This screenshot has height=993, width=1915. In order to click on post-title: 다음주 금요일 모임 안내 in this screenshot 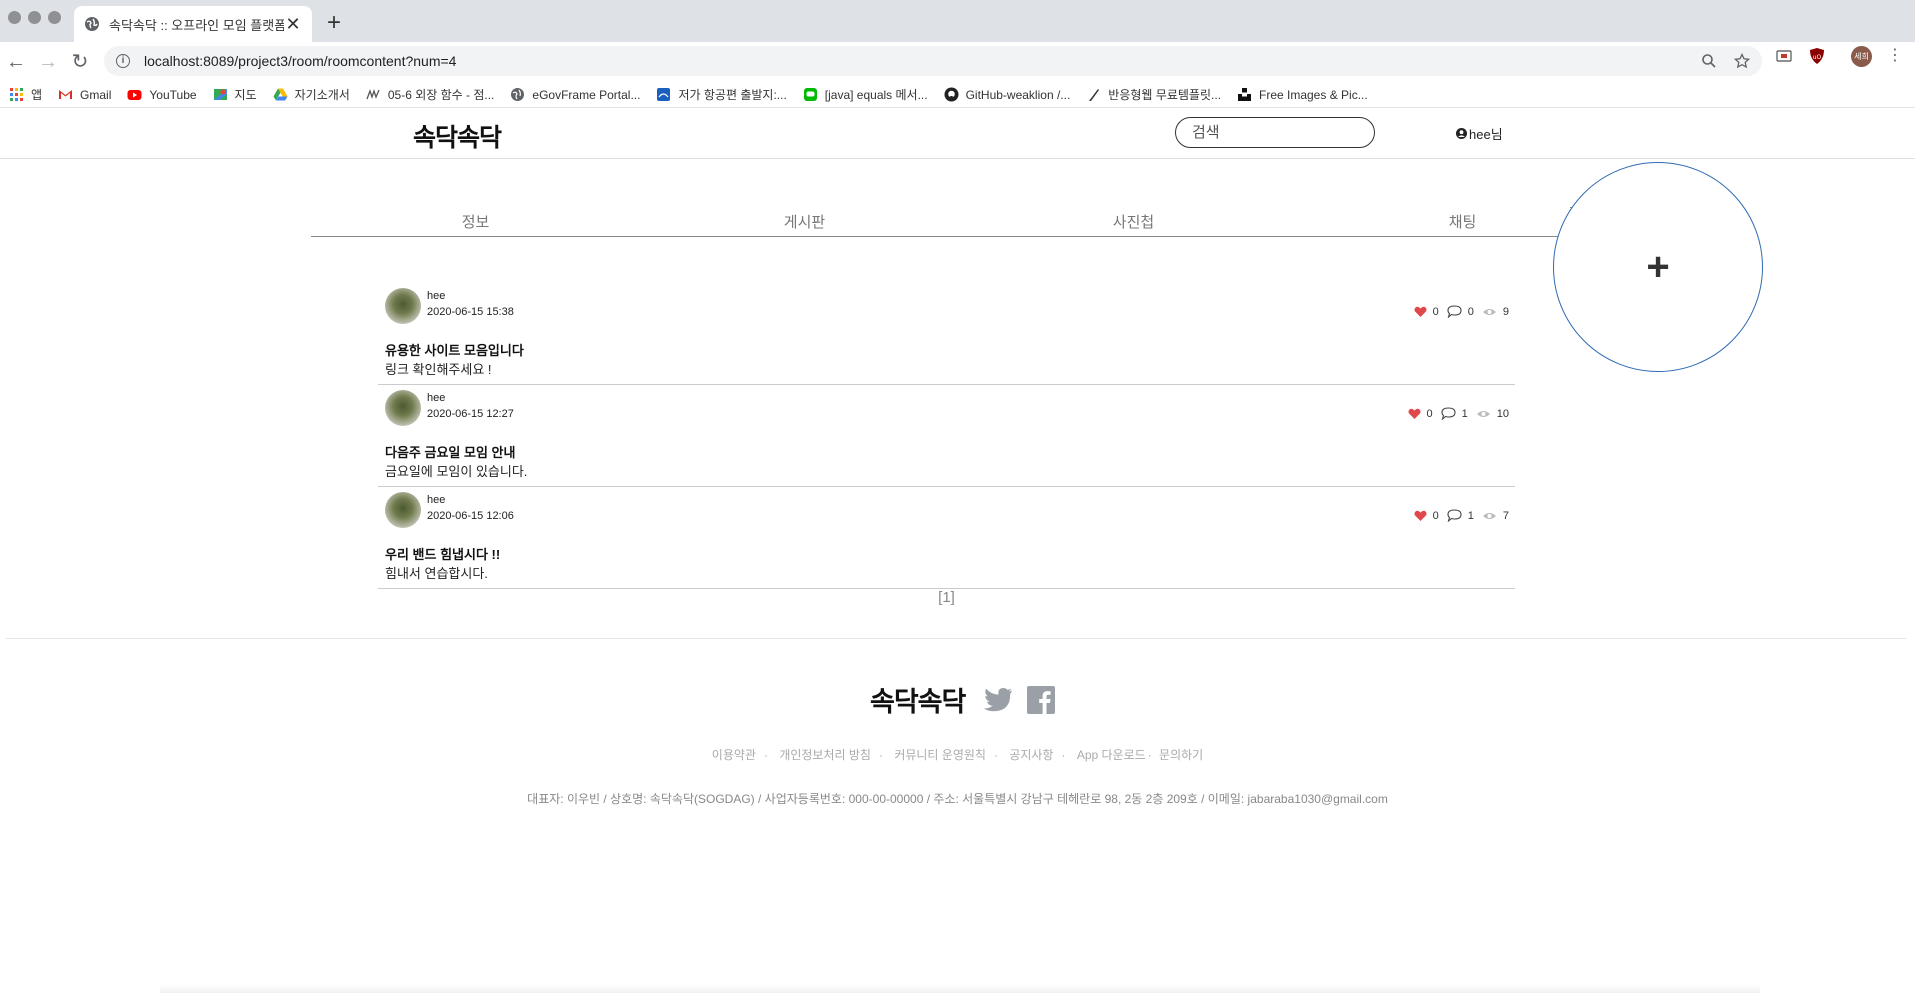, I will do `click(450, 451)`.